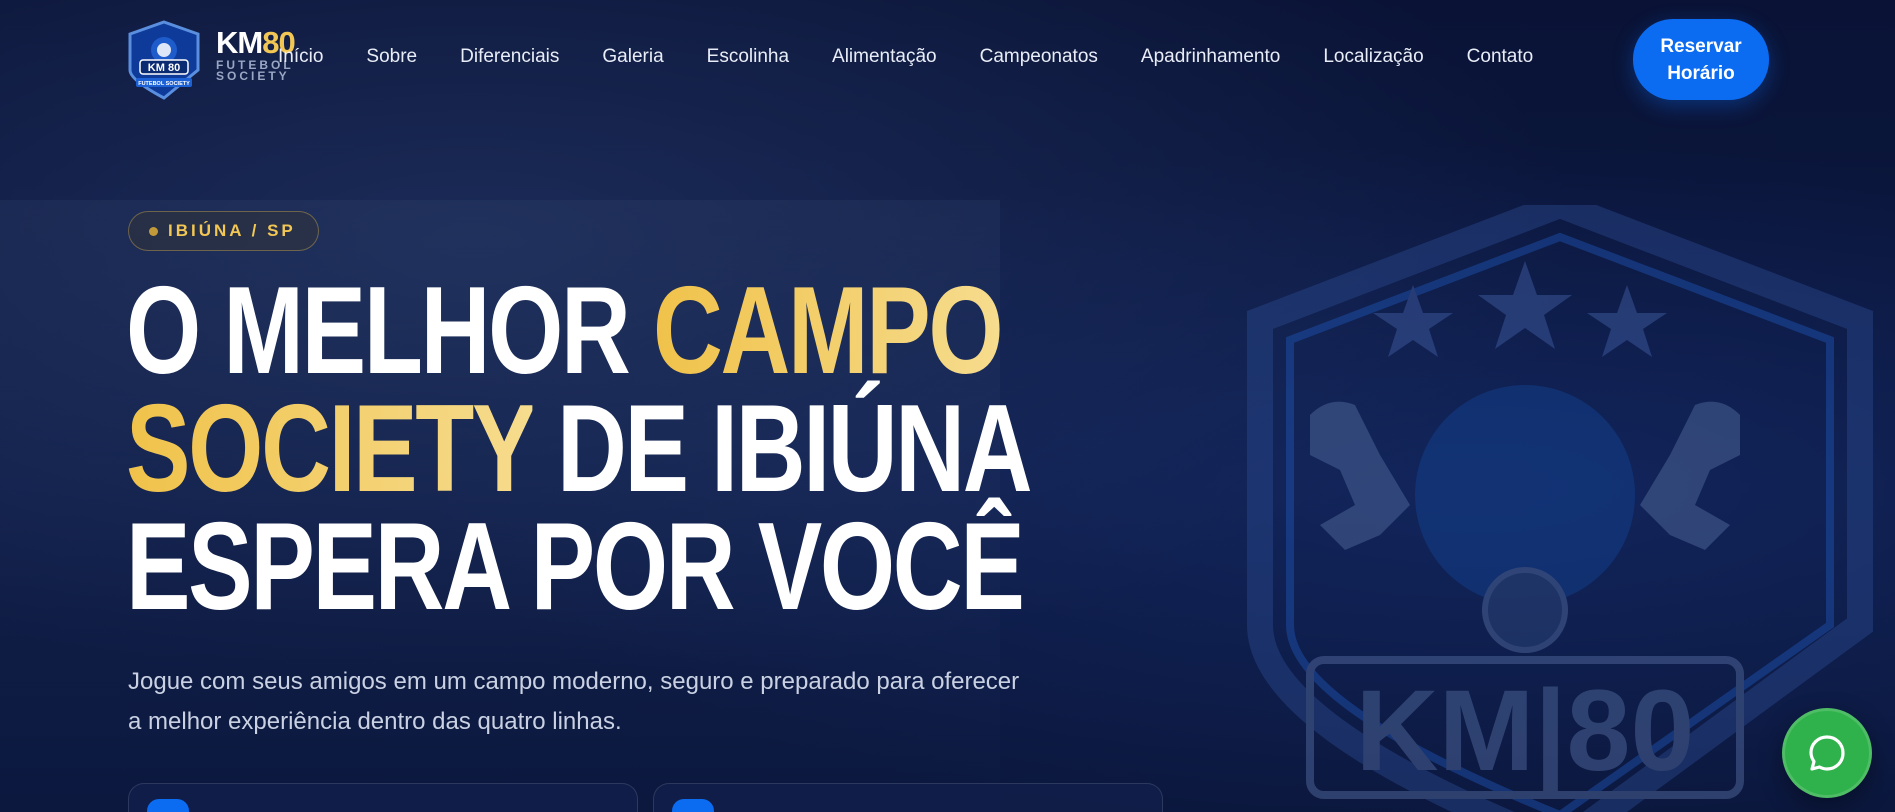 Image resolution: width=1895 pixels, height=812 pixels. Describe the element at coordinates (1701, 46) in the screenshot. I see `reserve-button-line1: Reservar` at that location.